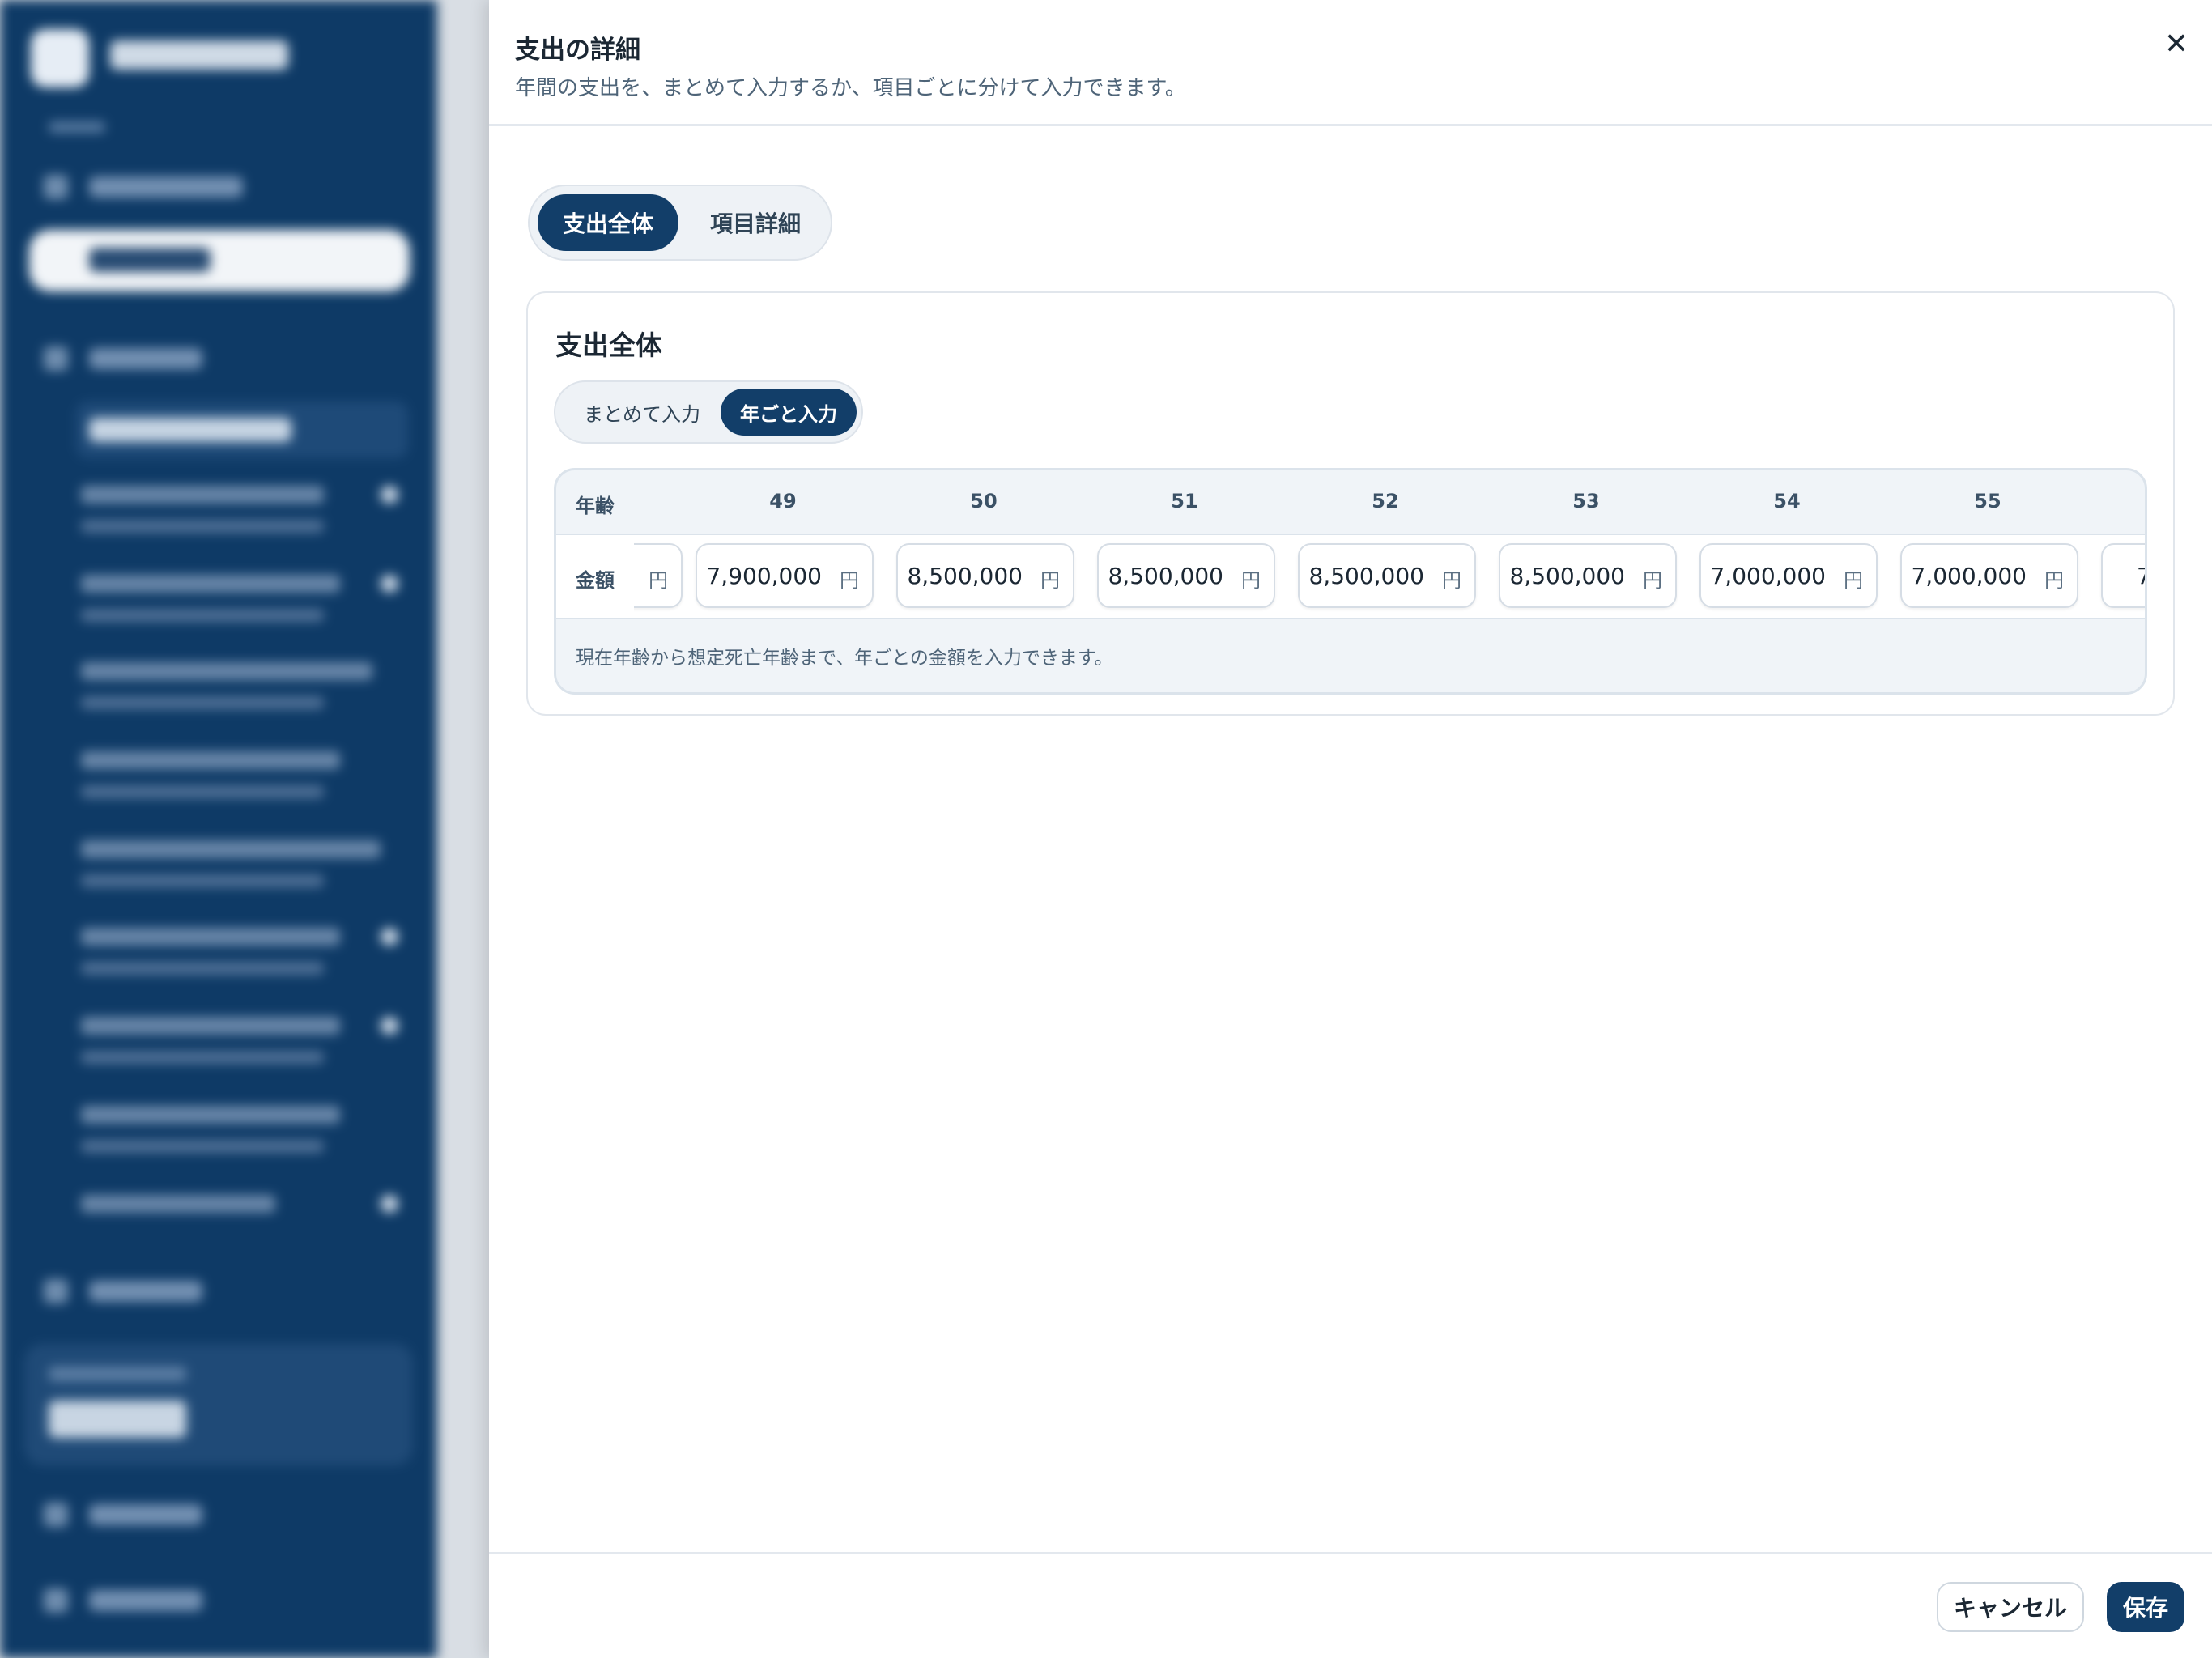 Image resolution: width=2212 pixels, height=1658 pixels. What do you see at coordinates (844, 658) in the screenshot?
I see `table-help-text: 現在年齢から想定死亡年齢まで、年ごとの金額を入力できます。` at bounding box center [844, 658].